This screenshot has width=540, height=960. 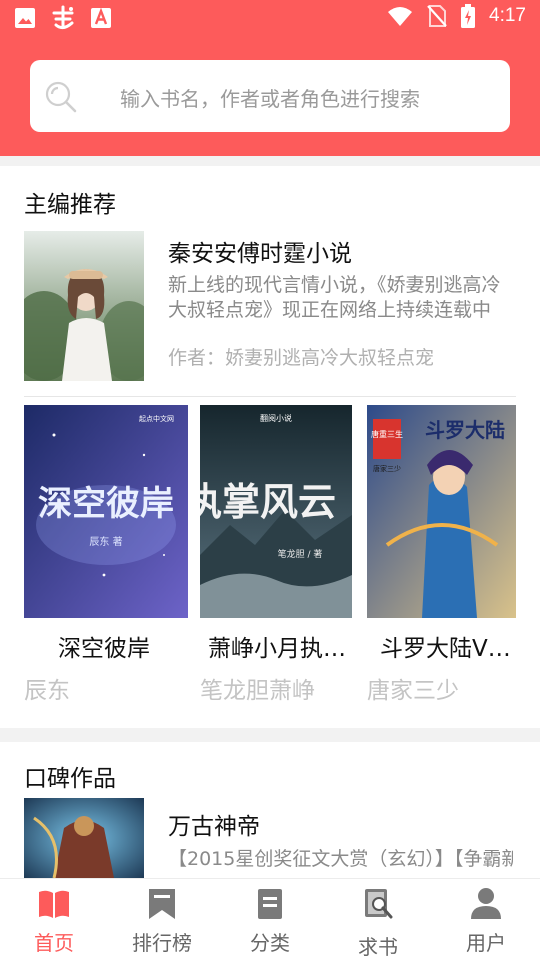 What do you see at coordinates (106, 504) in the screenshot?
I see `cover-title: 深空彼岸` at bounding box center [106, 504].